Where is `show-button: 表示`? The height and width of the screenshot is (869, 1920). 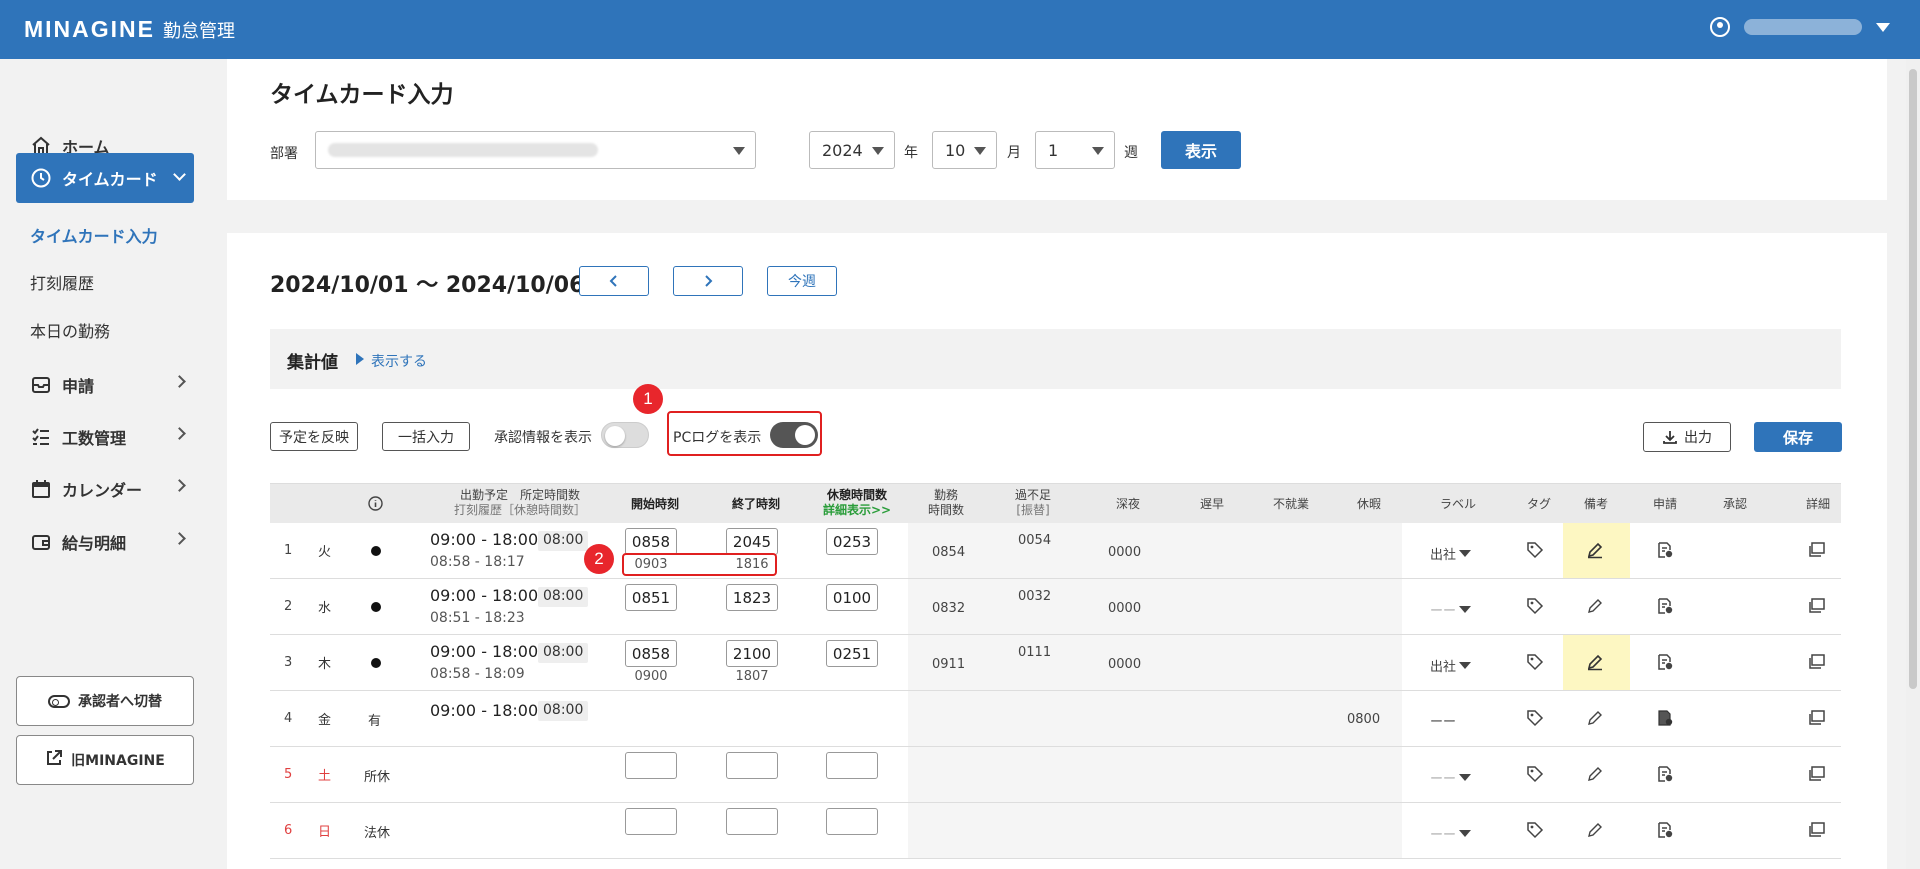 show-button: 表示 is located at coordinates (1201, 150).